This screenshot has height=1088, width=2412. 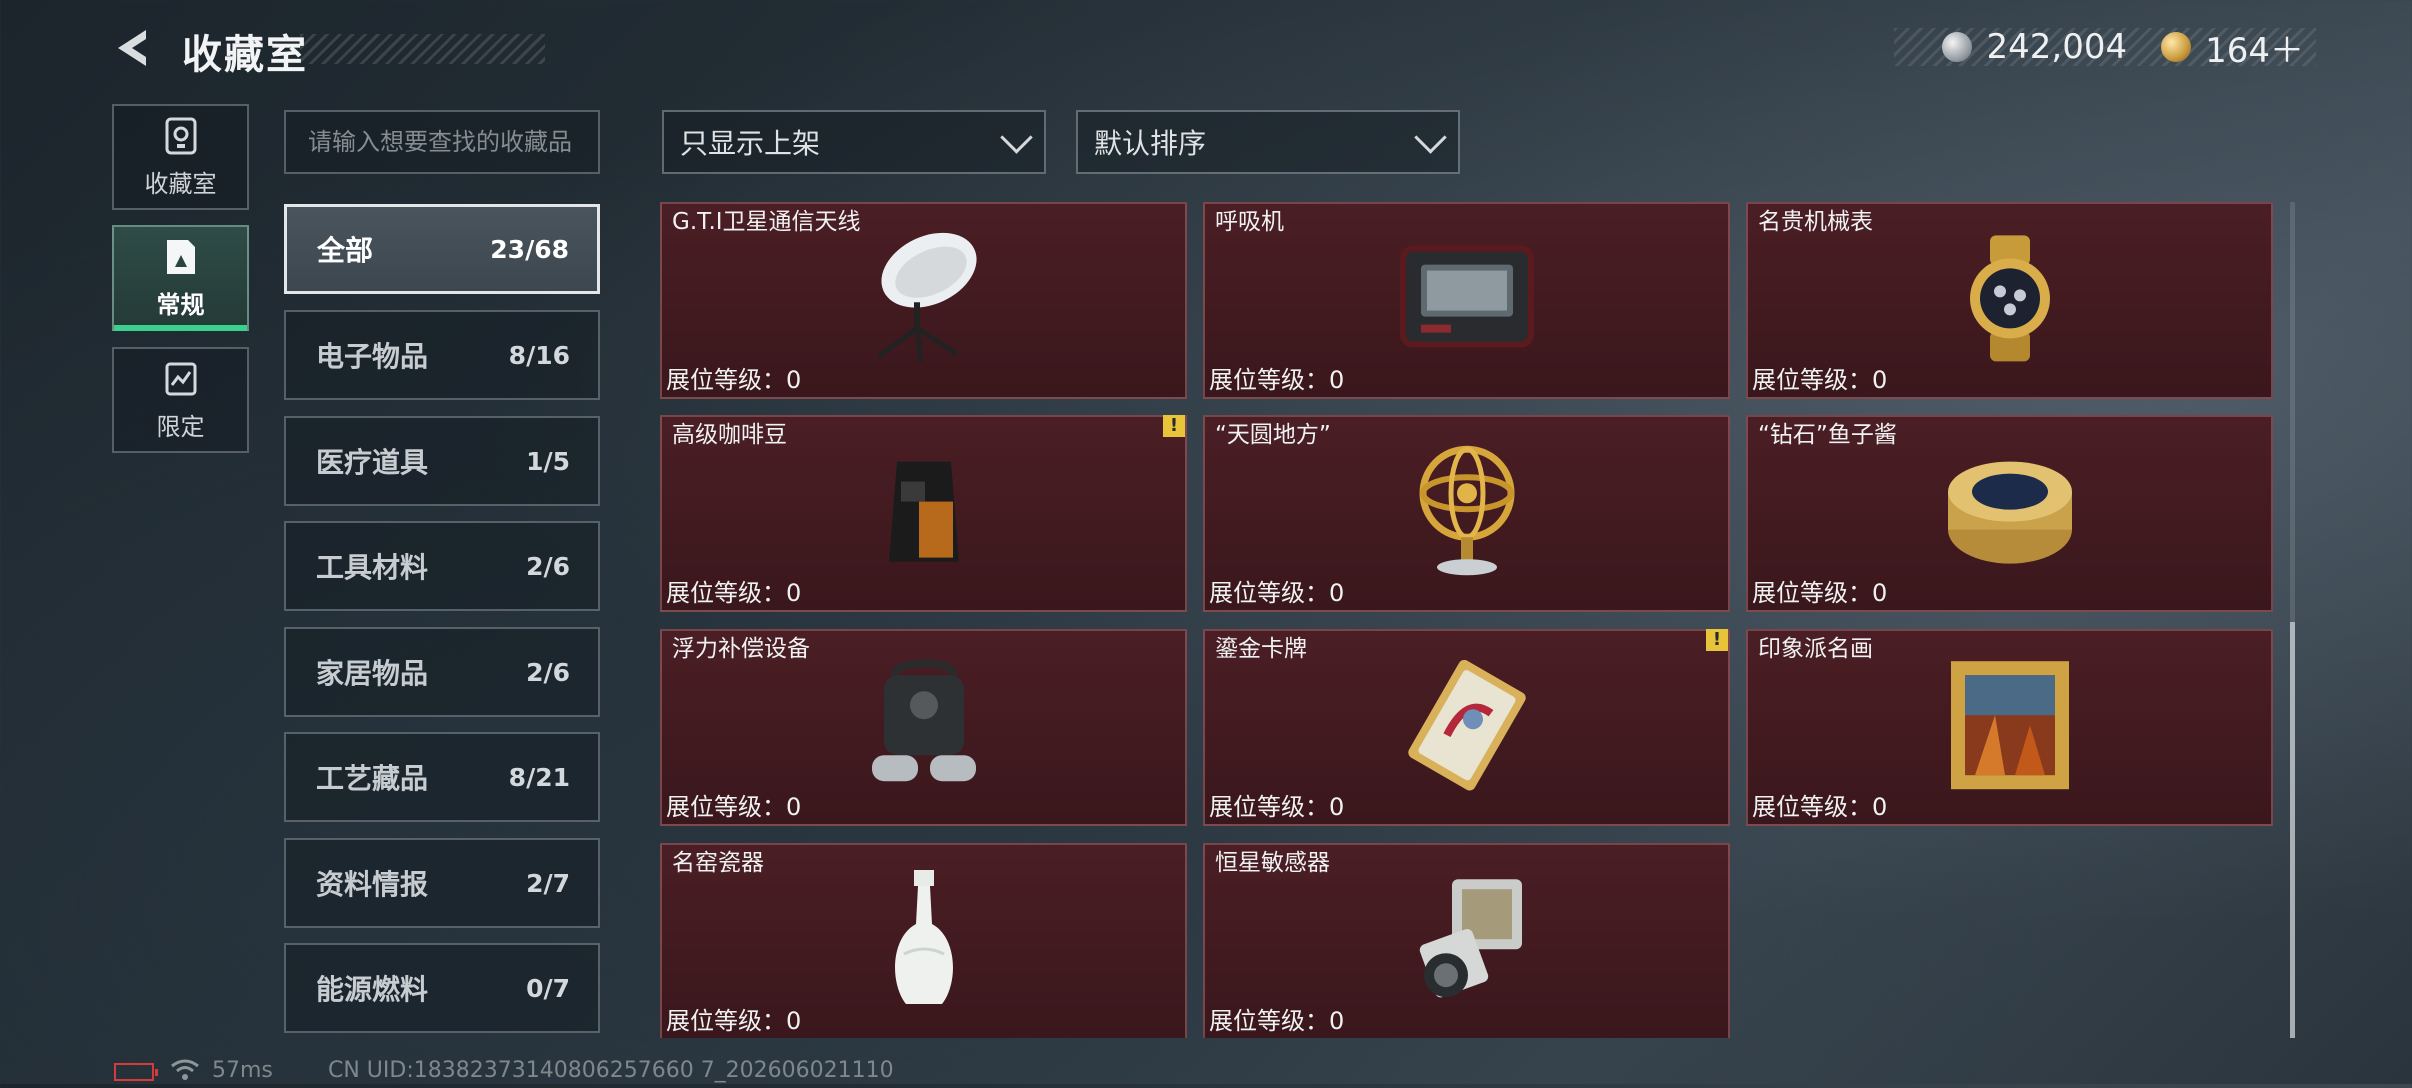 What do you see at coordinates (372, 673) in the screenshot?
I see `category-name: 家居物品` at bounding box center [372, 673].